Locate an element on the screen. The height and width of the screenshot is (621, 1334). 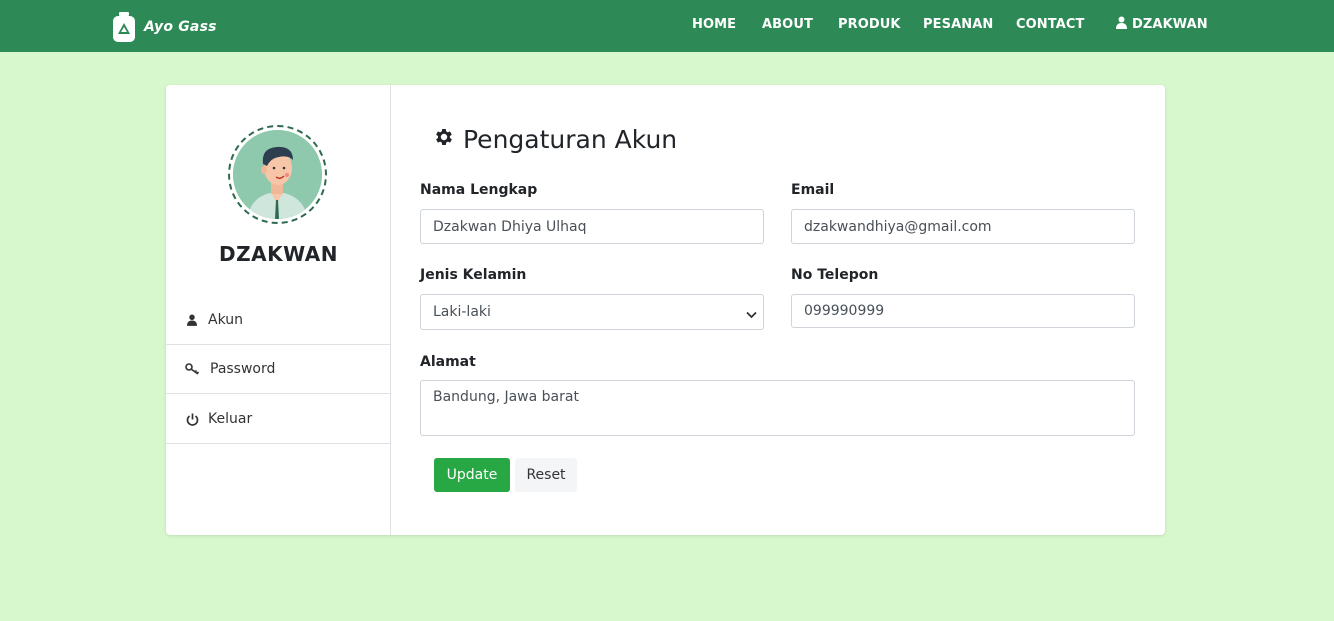
update-button: Update is located at coordinates (472, 475).